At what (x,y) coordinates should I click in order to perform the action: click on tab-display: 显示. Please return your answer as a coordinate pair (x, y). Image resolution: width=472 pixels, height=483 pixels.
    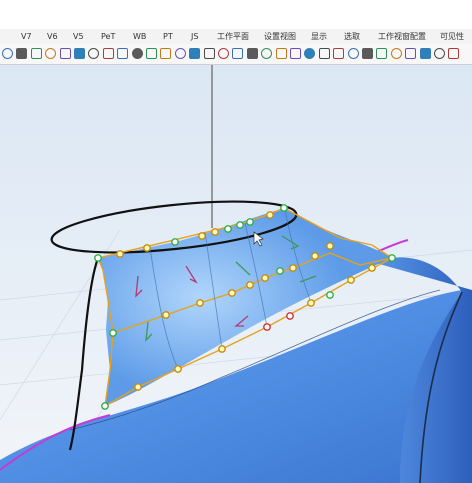
    Looking at the image, I should click on (319, 36).